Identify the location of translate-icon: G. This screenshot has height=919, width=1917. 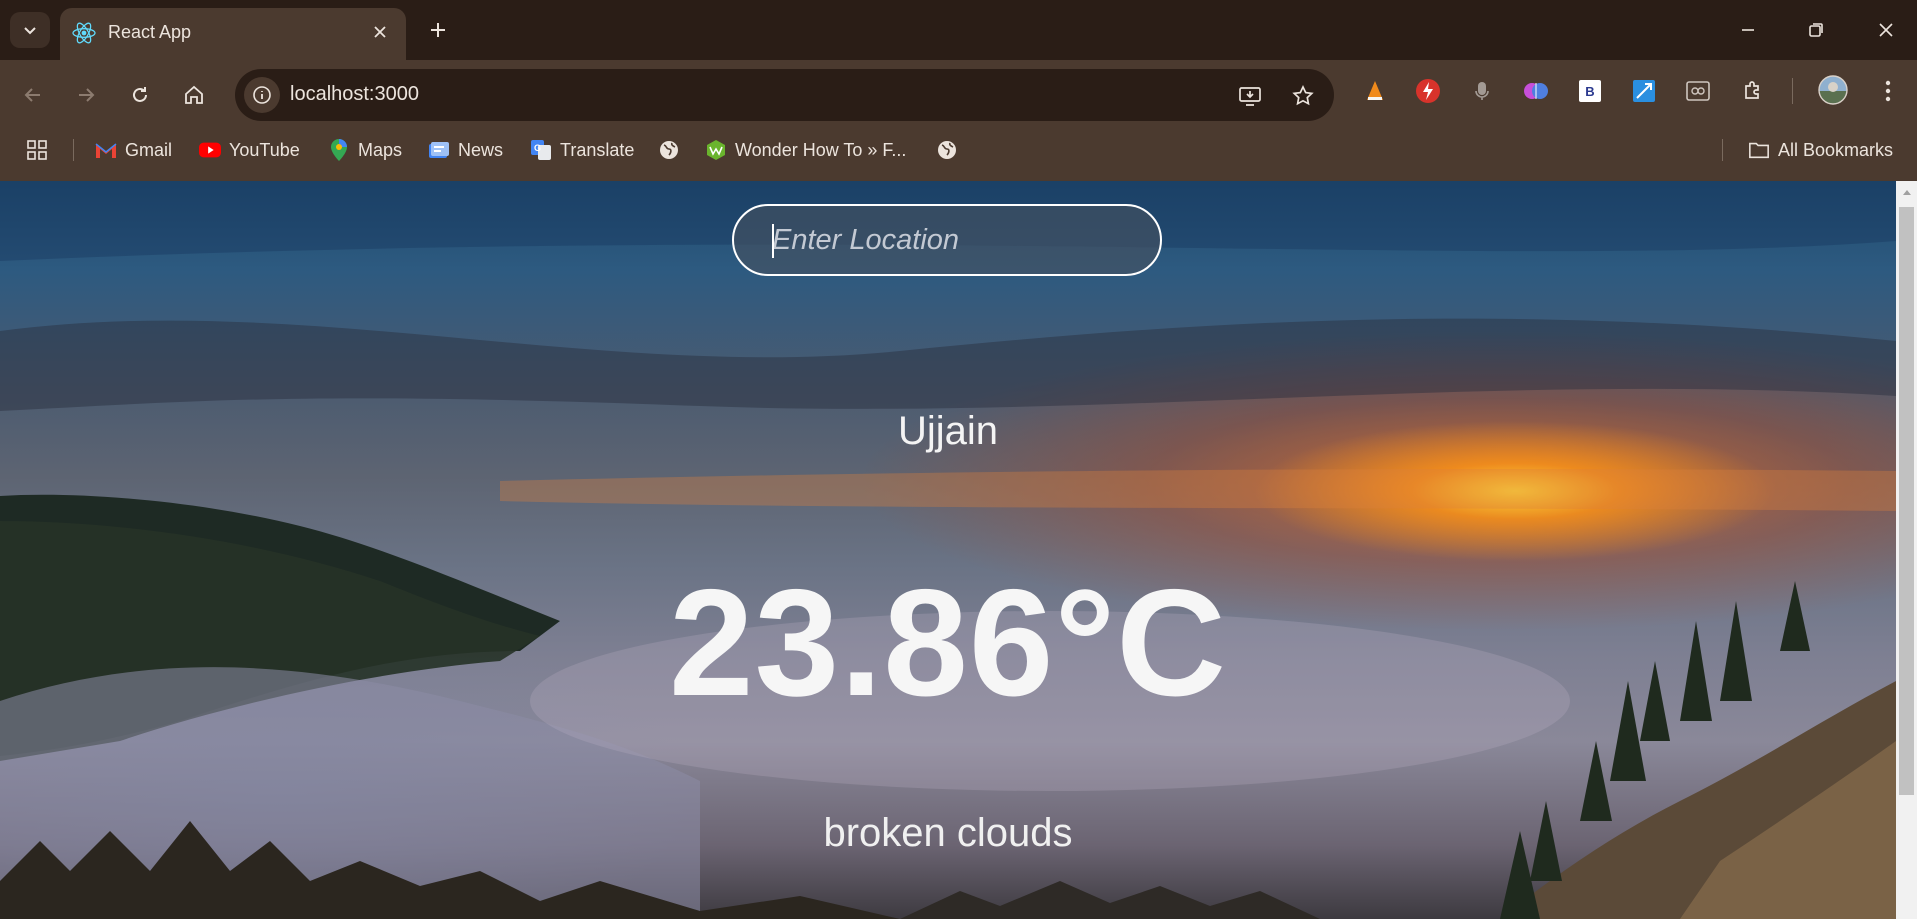
(541, 150).